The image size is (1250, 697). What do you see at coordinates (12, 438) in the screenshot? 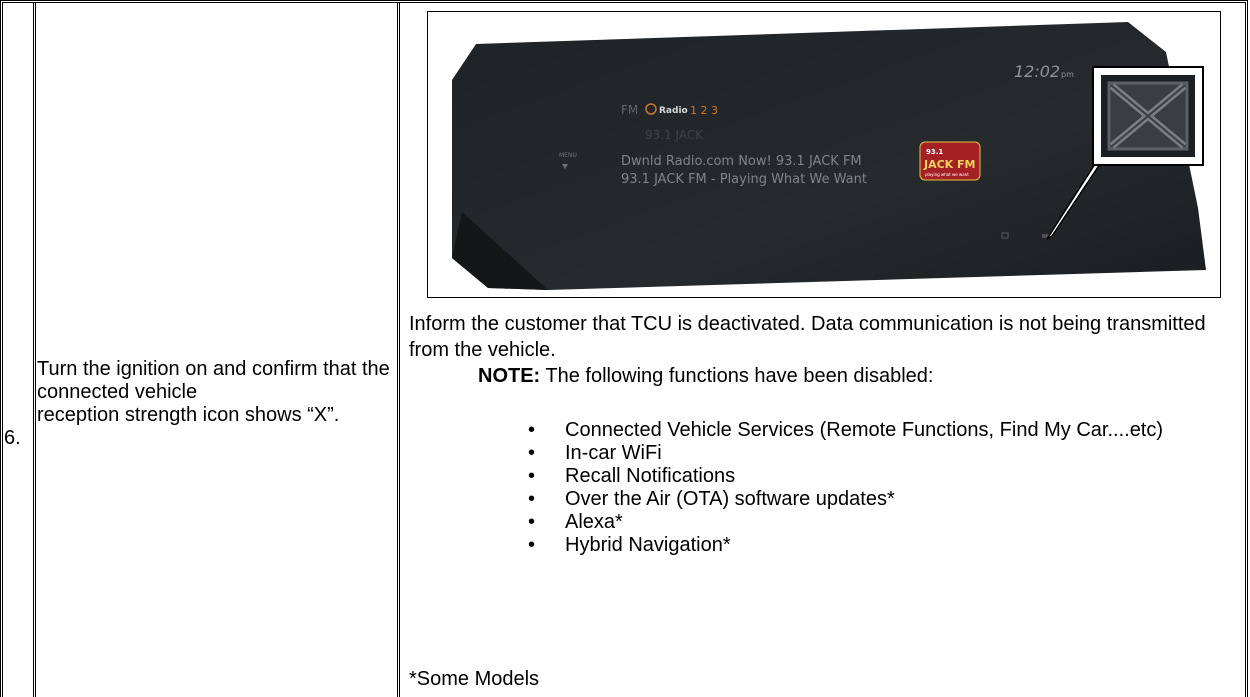
I see `step-number: 6.` at bounding box center [12, 438].